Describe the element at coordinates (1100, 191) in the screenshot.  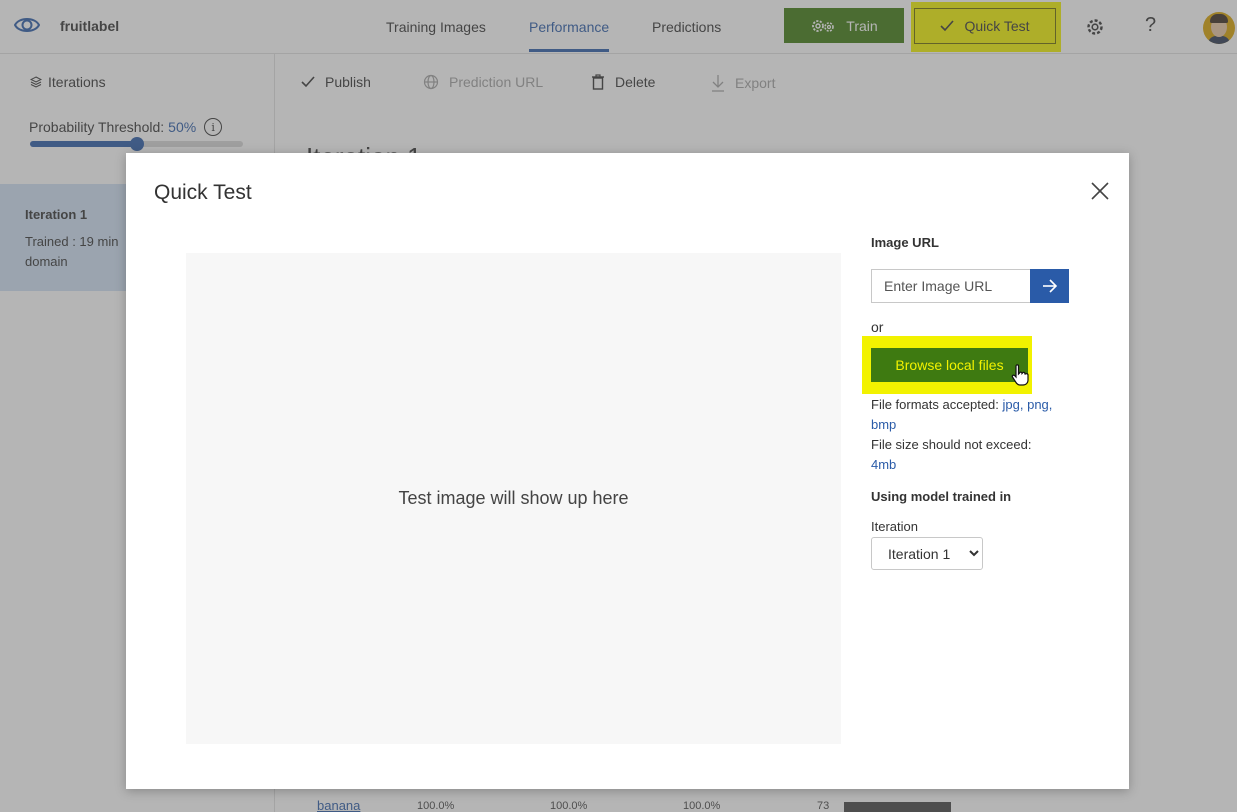
I see `close-icon` at that location.